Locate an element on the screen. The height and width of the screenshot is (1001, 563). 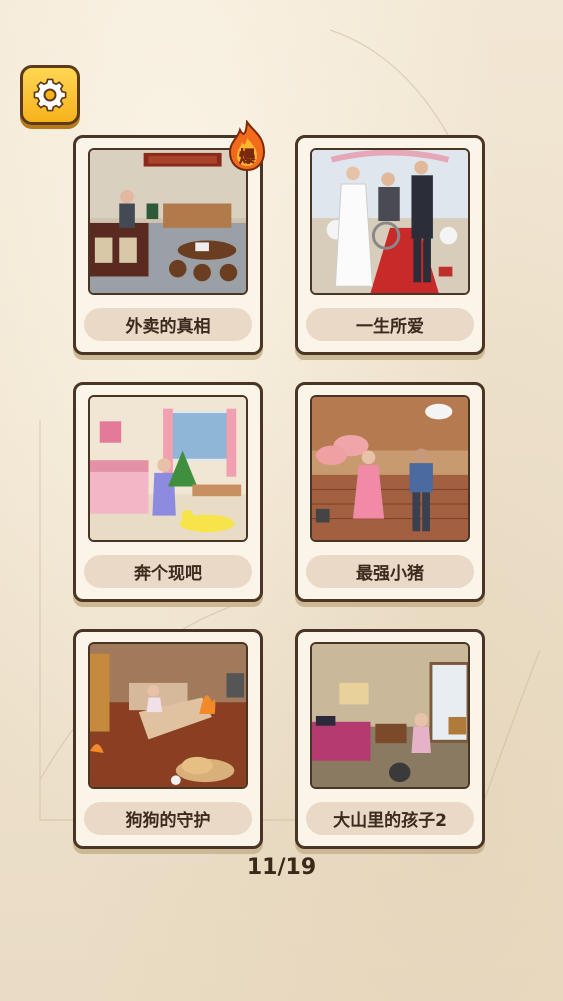
level-card-1: 外卖的真相 爆 is located at coordinates (169, 237).